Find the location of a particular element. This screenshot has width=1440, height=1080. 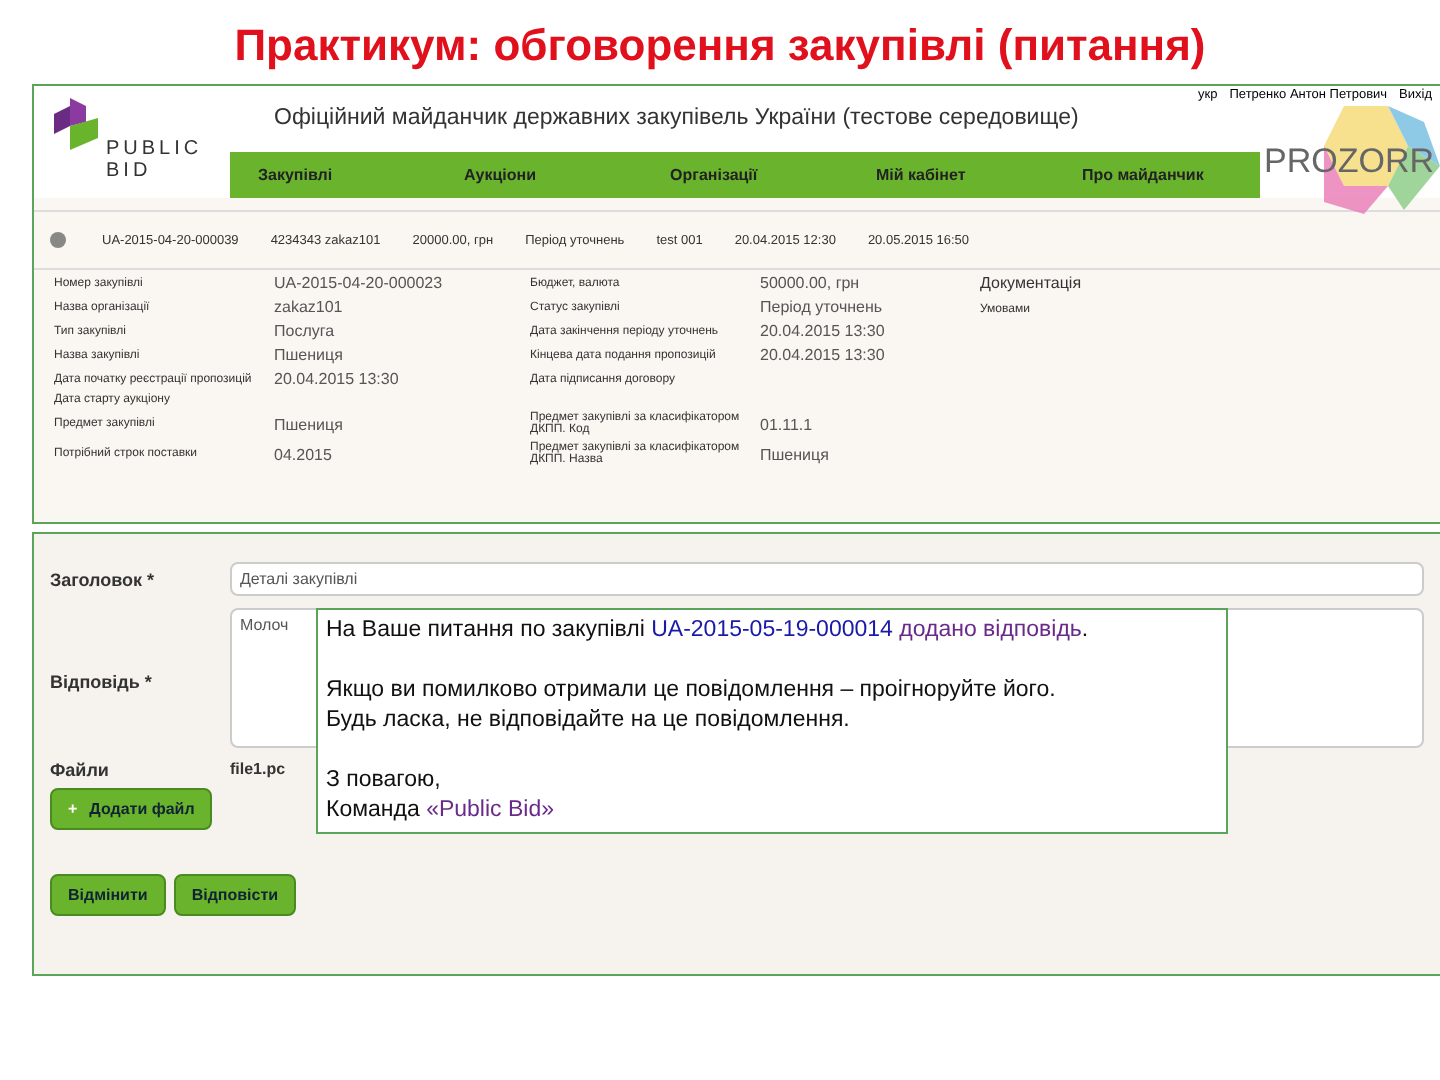

logo-word: PUBLIC is located at coordinates (154, 149).